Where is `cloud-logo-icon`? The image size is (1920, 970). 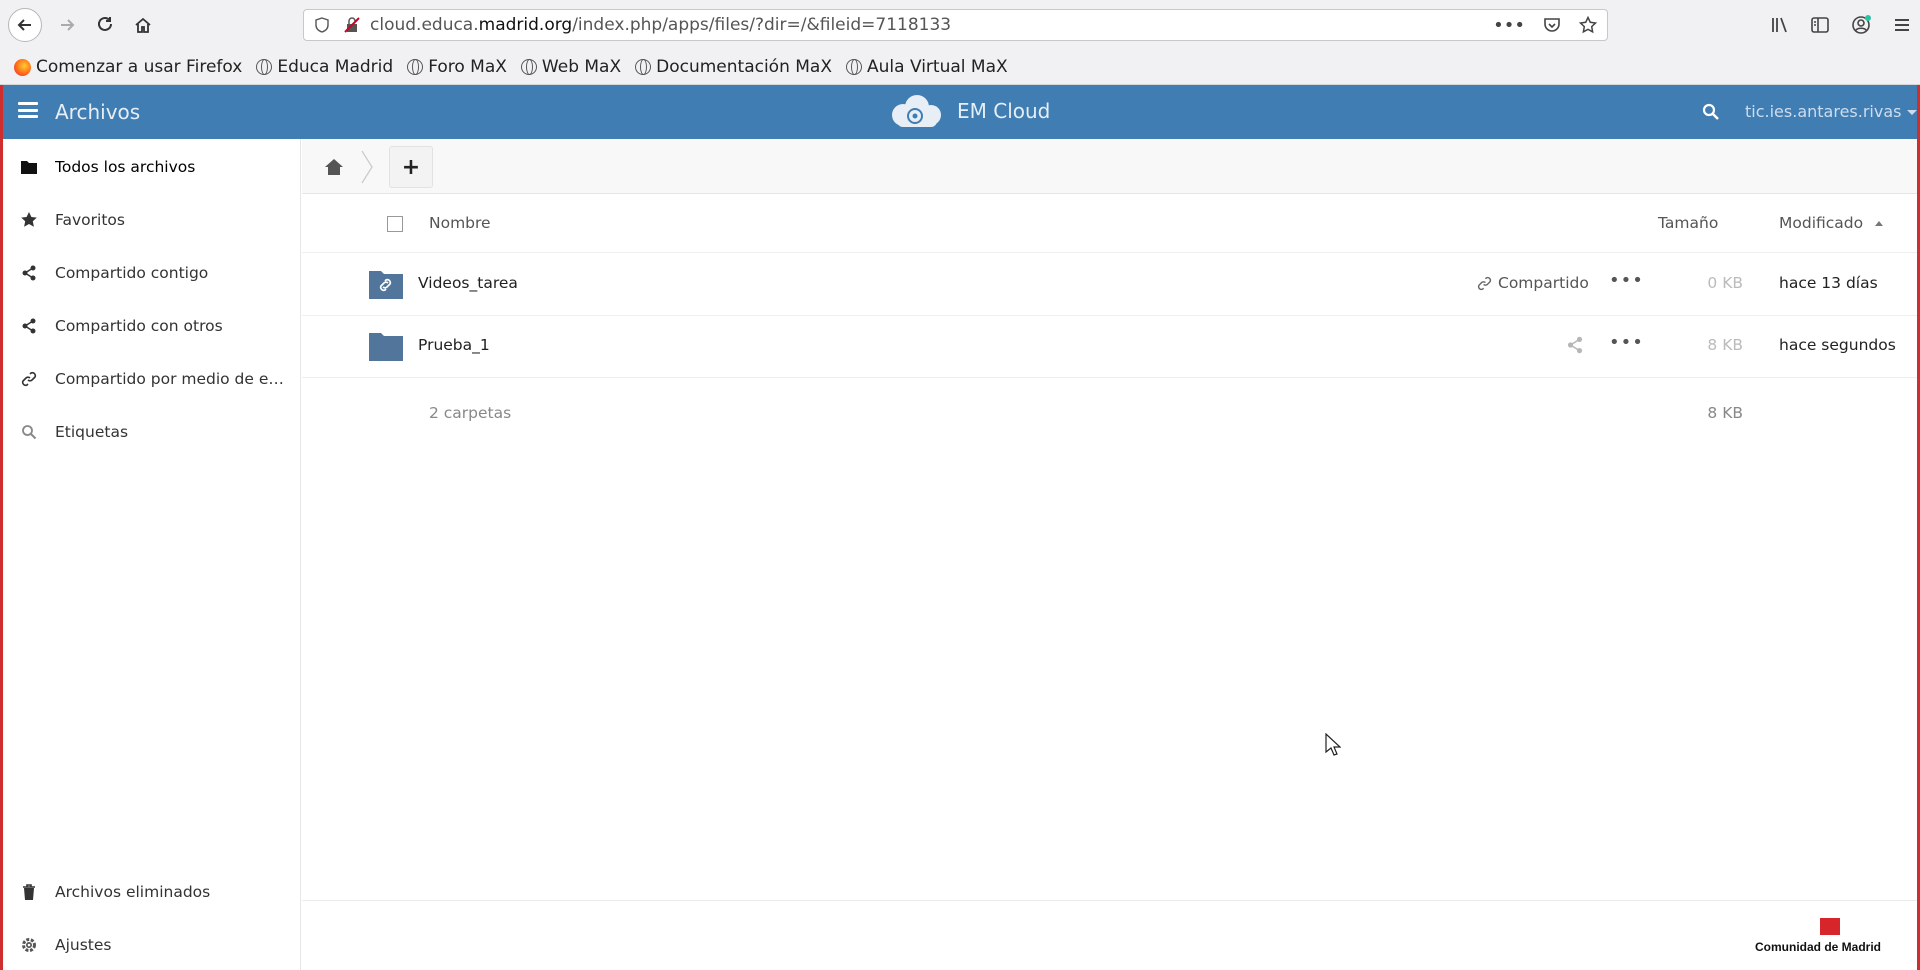
cloud-logo-icon is located at coordinates (916, 111).